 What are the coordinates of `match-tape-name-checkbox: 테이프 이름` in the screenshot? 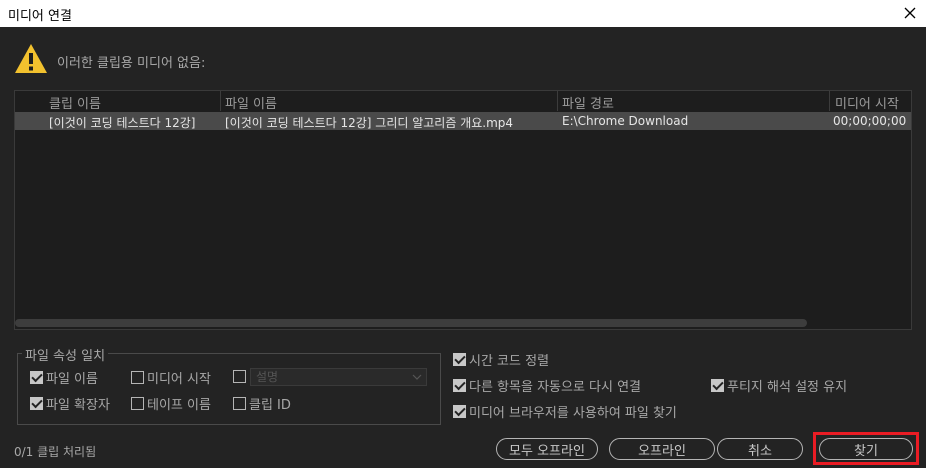 It's located at (171, 403).